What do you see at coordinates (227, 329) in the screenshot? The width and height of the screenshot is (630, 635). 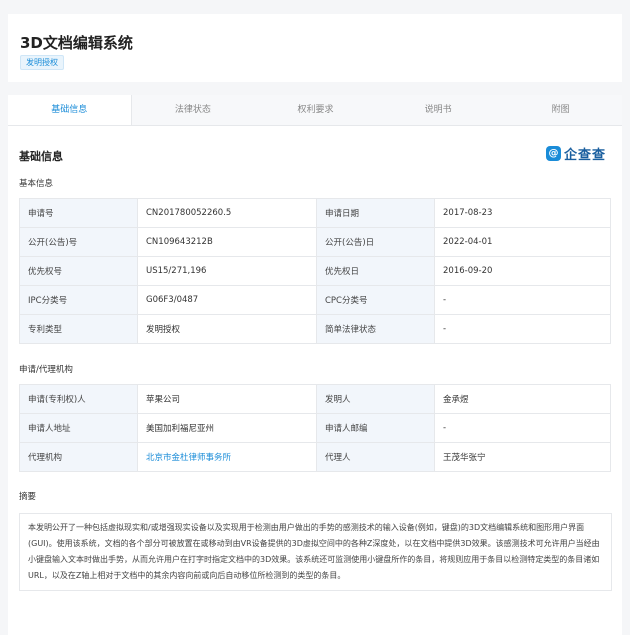 I see `field-value: 发明授权` at bounding box center [227, 329].